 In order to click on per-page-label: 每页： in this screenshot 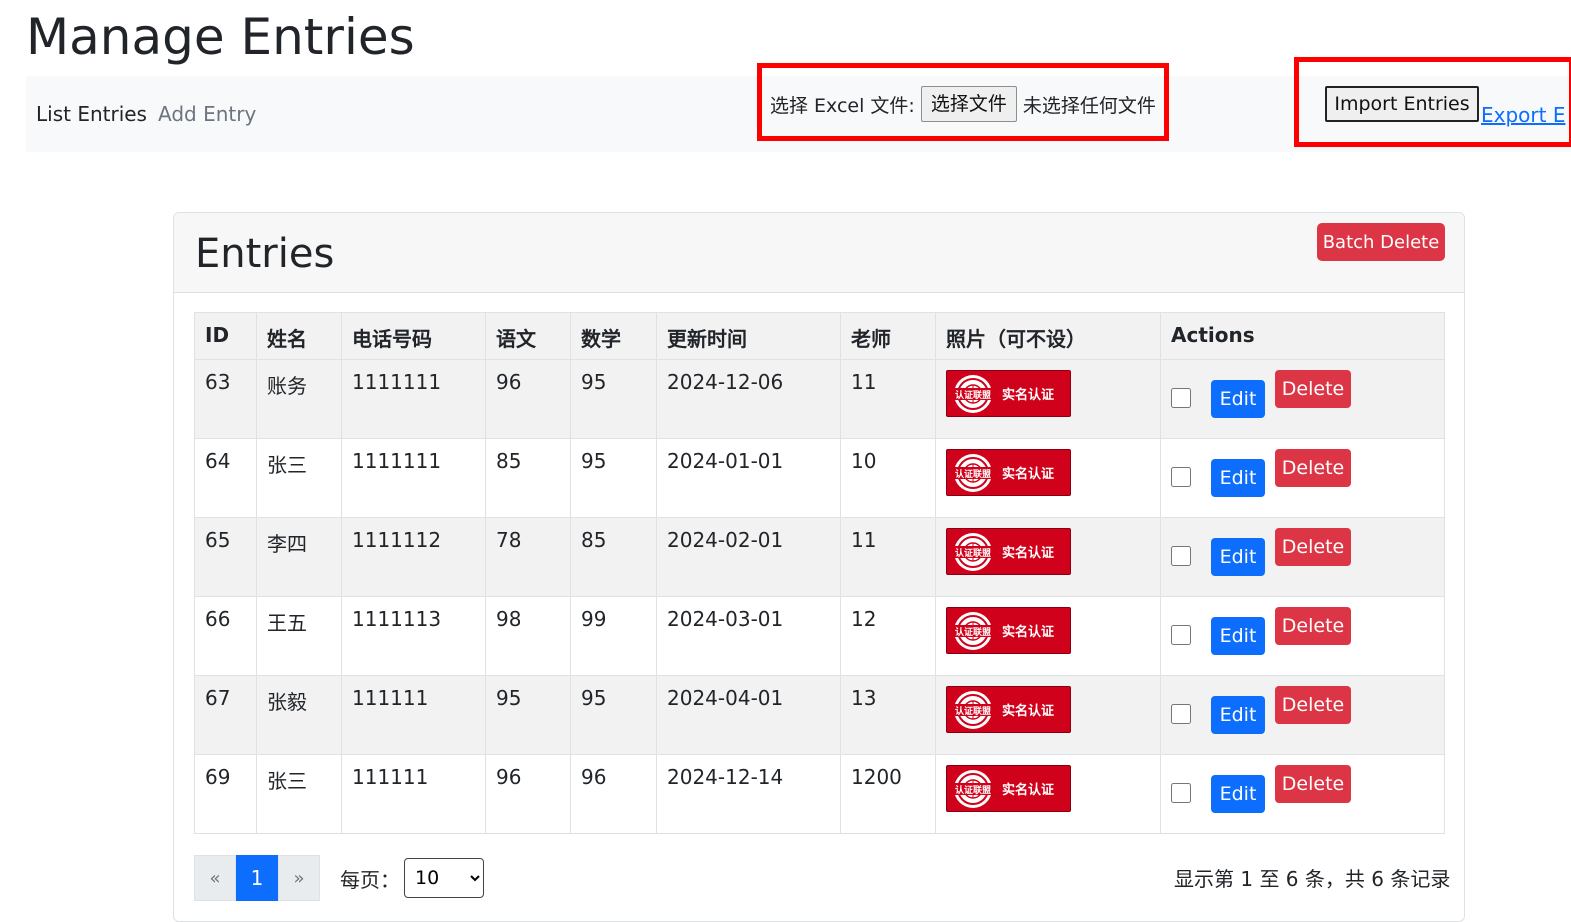, I will do `click(370, 879)`.